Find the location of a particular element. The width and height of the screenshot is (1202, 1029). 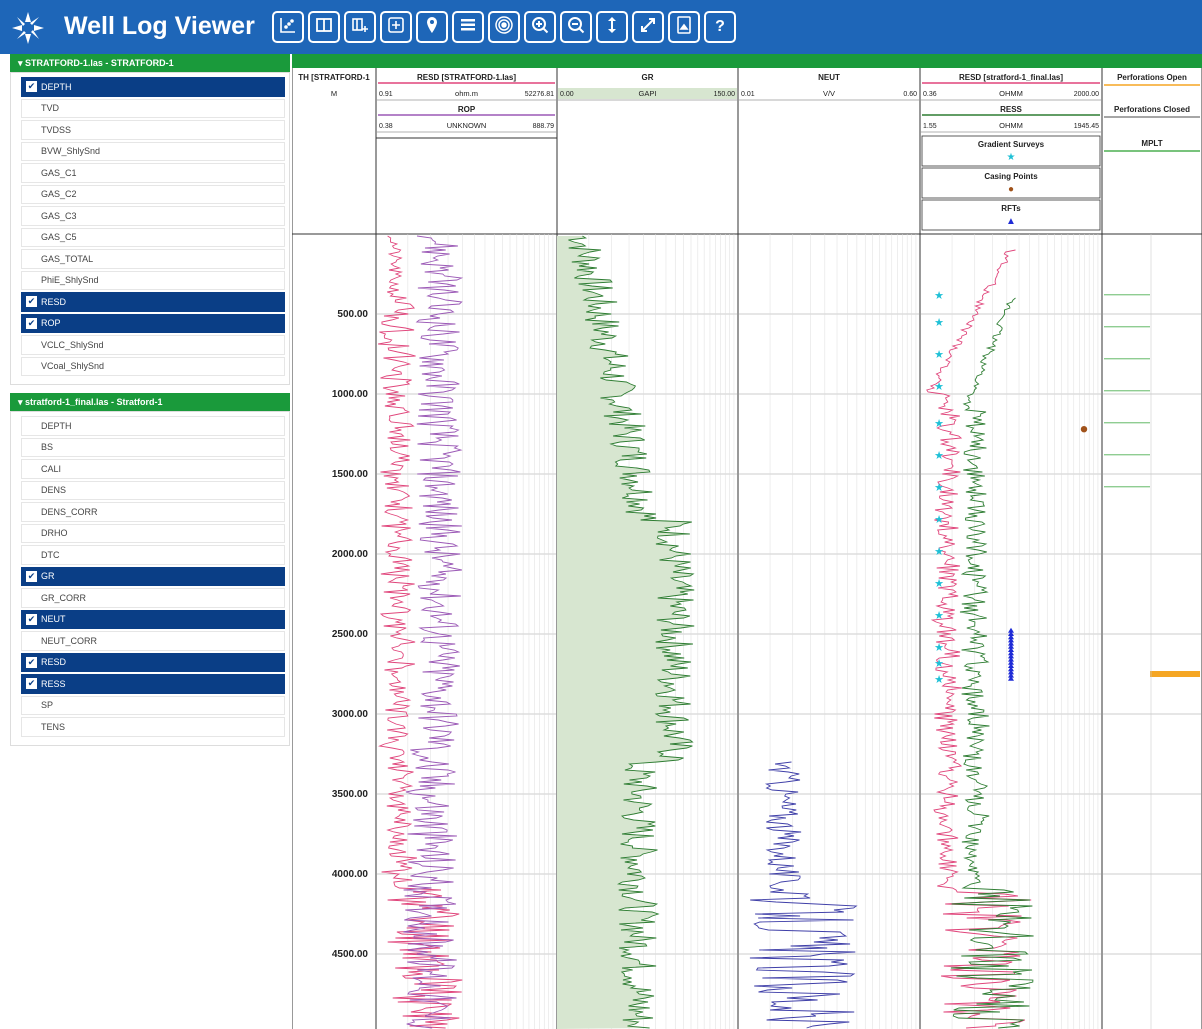

curve-item: TENS is located at coordinates (153, 727).